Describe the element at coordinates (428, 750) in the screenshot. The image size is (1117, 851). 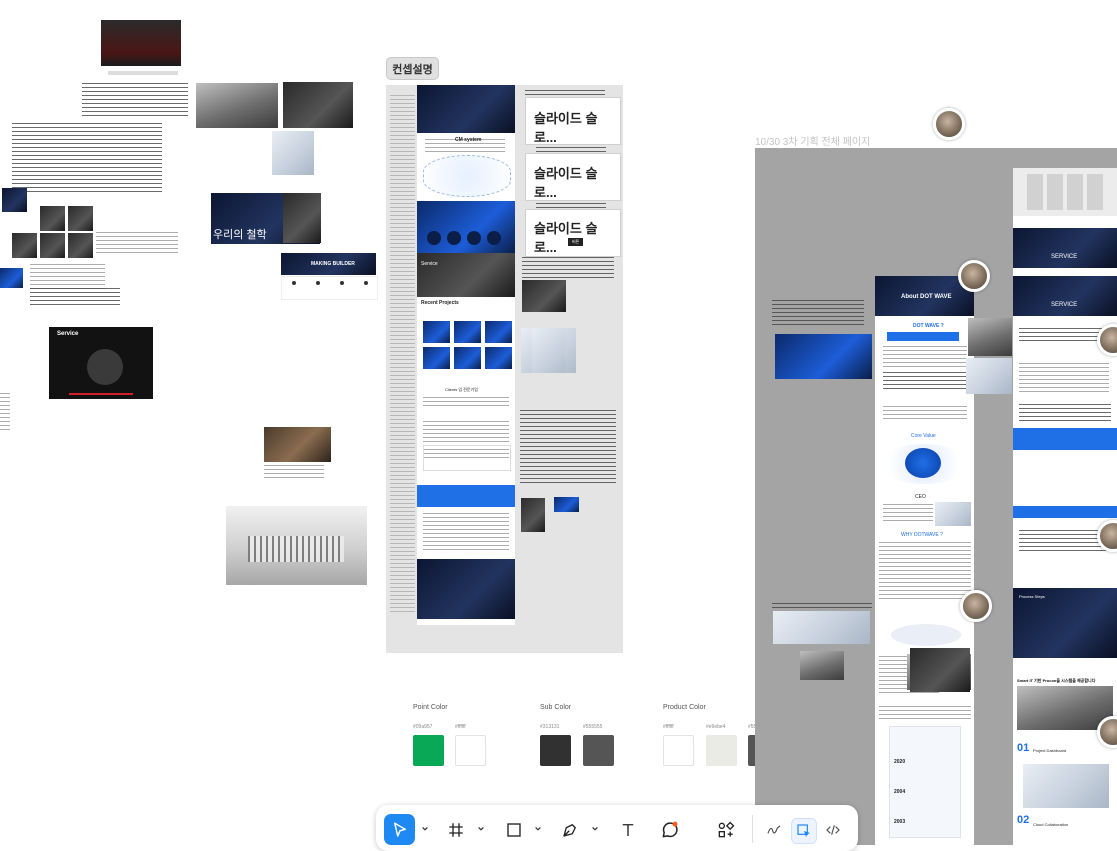
I see `point-swatch-green` at that location.